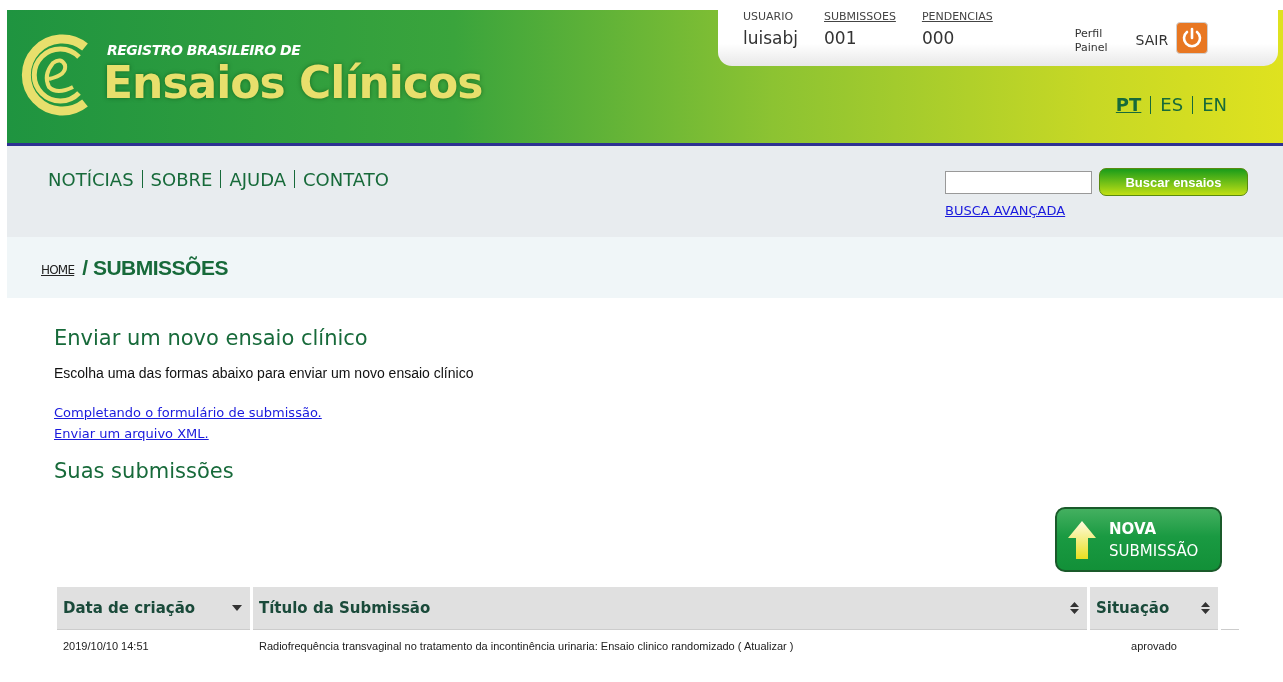  What do you see at coordinates (938, 38) in the screenshot?
I see `panel-value: 000` at bounding box center [938, 38].